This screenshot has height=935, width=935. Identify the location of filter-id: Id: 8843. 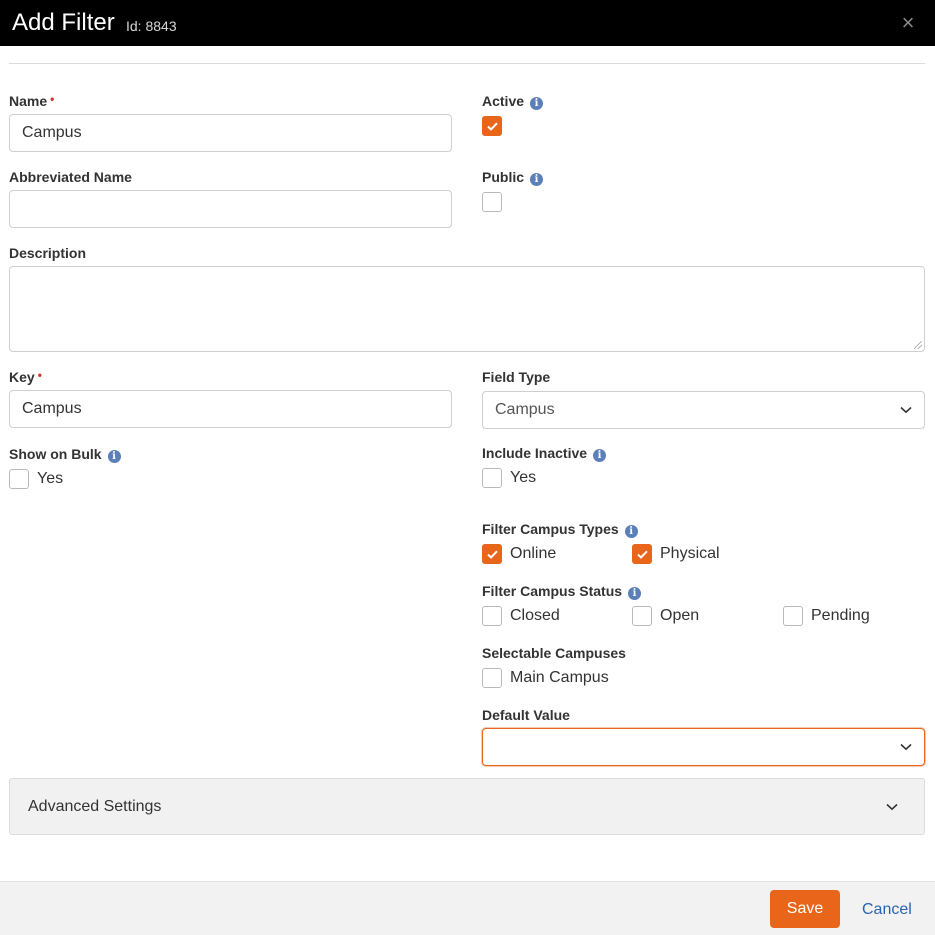
(151, 26).